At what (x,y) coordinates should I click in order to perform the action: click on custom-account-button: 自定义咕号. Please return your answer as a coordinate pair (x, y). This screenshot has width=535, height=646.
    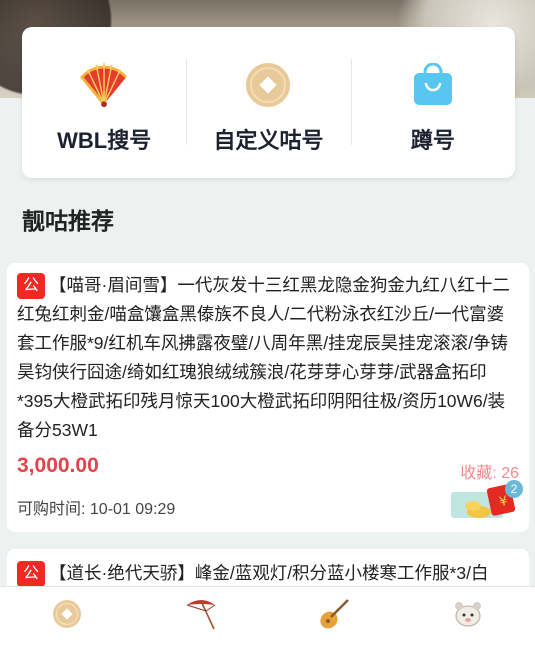
    Looking at the image, I should click on (268, 102).